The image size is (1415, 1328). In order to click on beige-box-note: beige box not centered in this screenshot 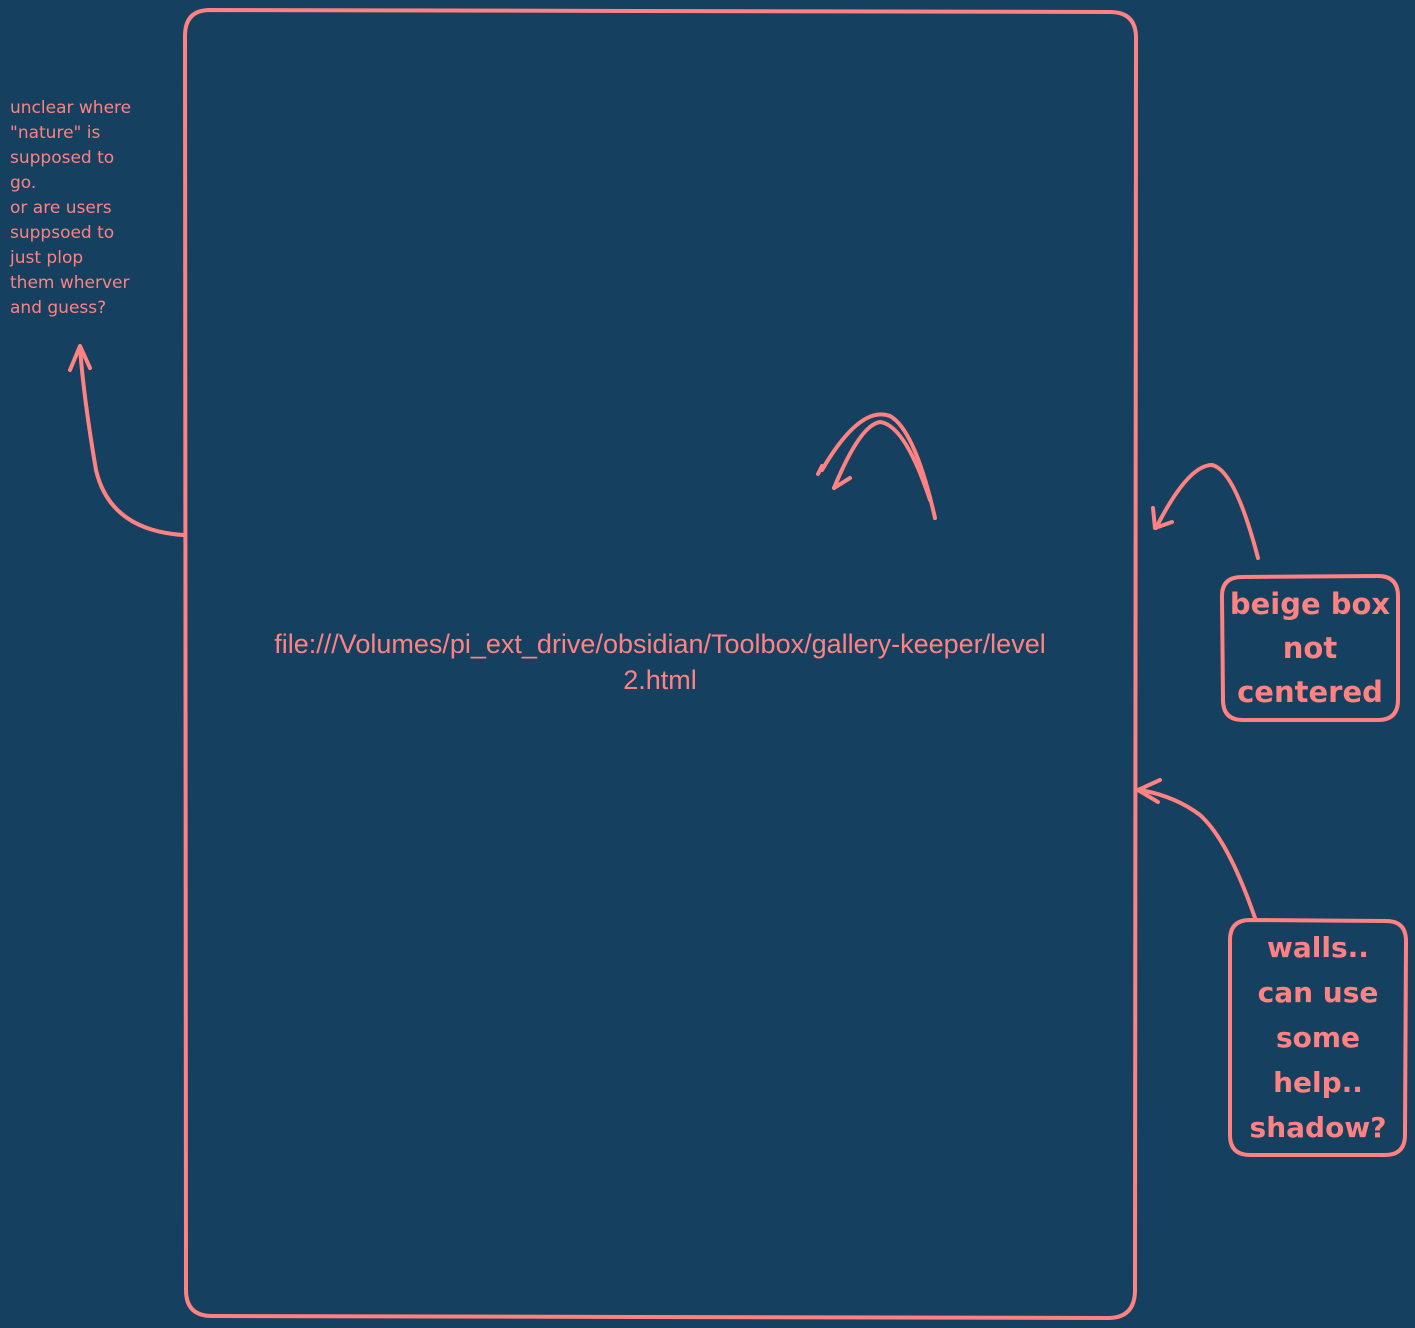, I will do `click(1310, 648)`.